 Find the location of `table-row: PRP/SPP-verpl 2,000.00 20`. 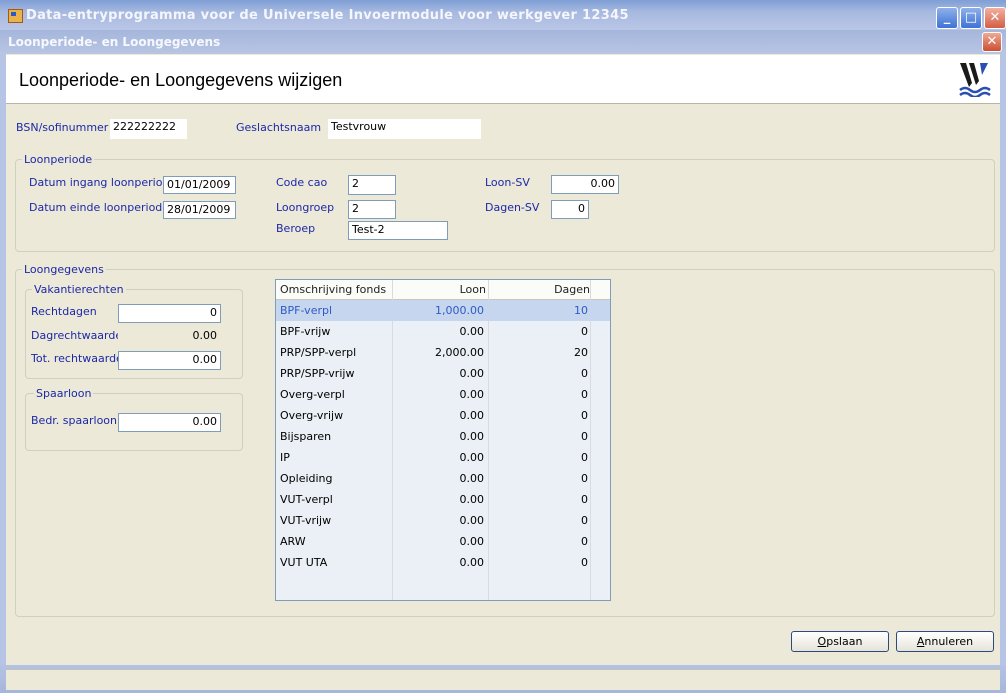

table-row: PRP/SPP-verpl 2,000.00 20 is located at coordinates (443, 352).